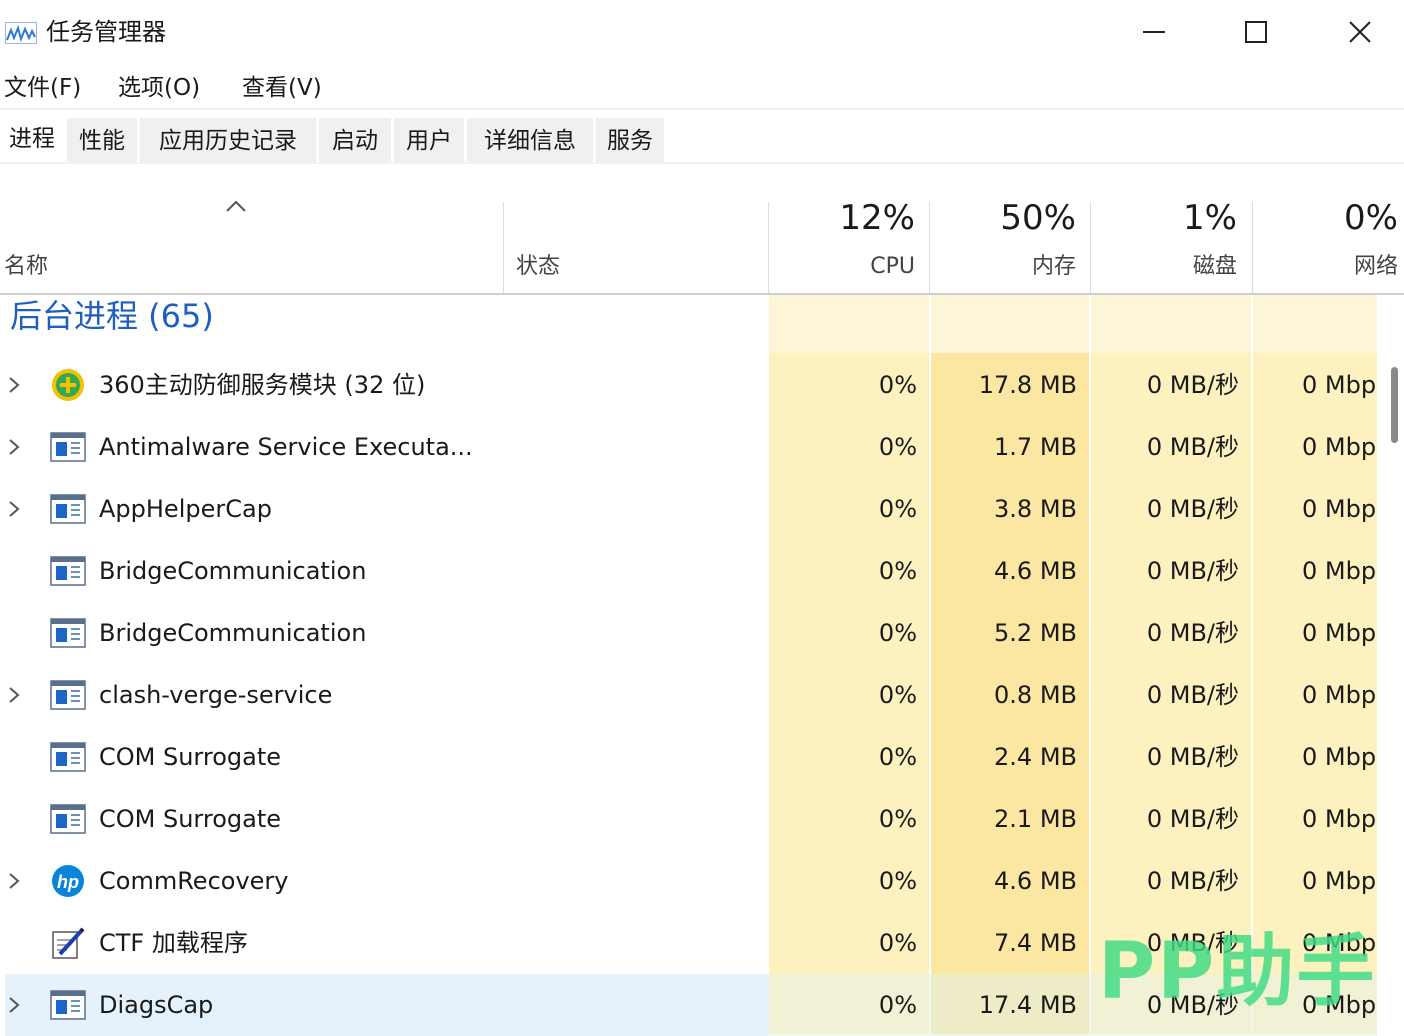 Image resolution: width=1404 pixels, height=1036 pixels. Describe the element at coordinates (1390, 664) in the screenshot. I see `vertical-scrollbar` at that location.